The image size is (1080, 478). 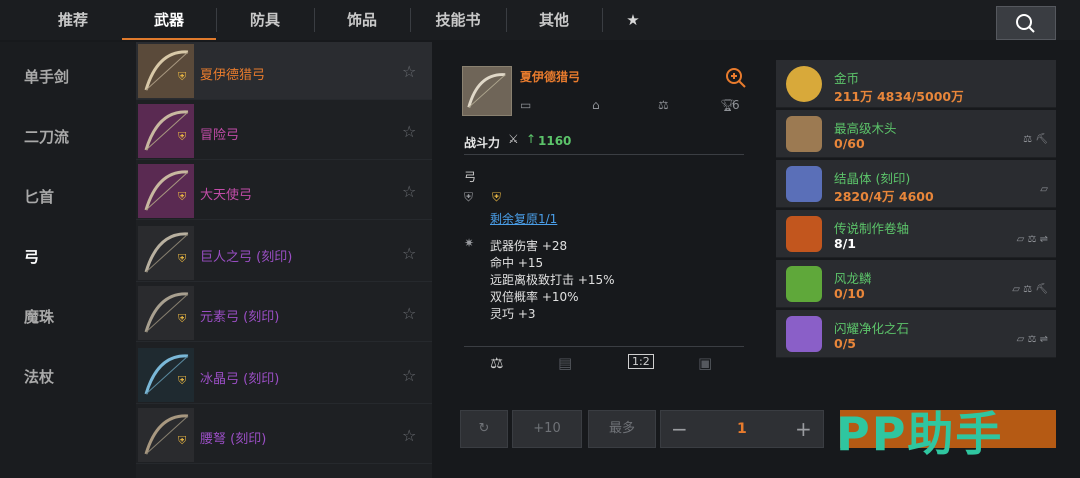 I want to click on list-item: ⛨ 夏伊德猎弓 ☆, so click(x=284, y=71).